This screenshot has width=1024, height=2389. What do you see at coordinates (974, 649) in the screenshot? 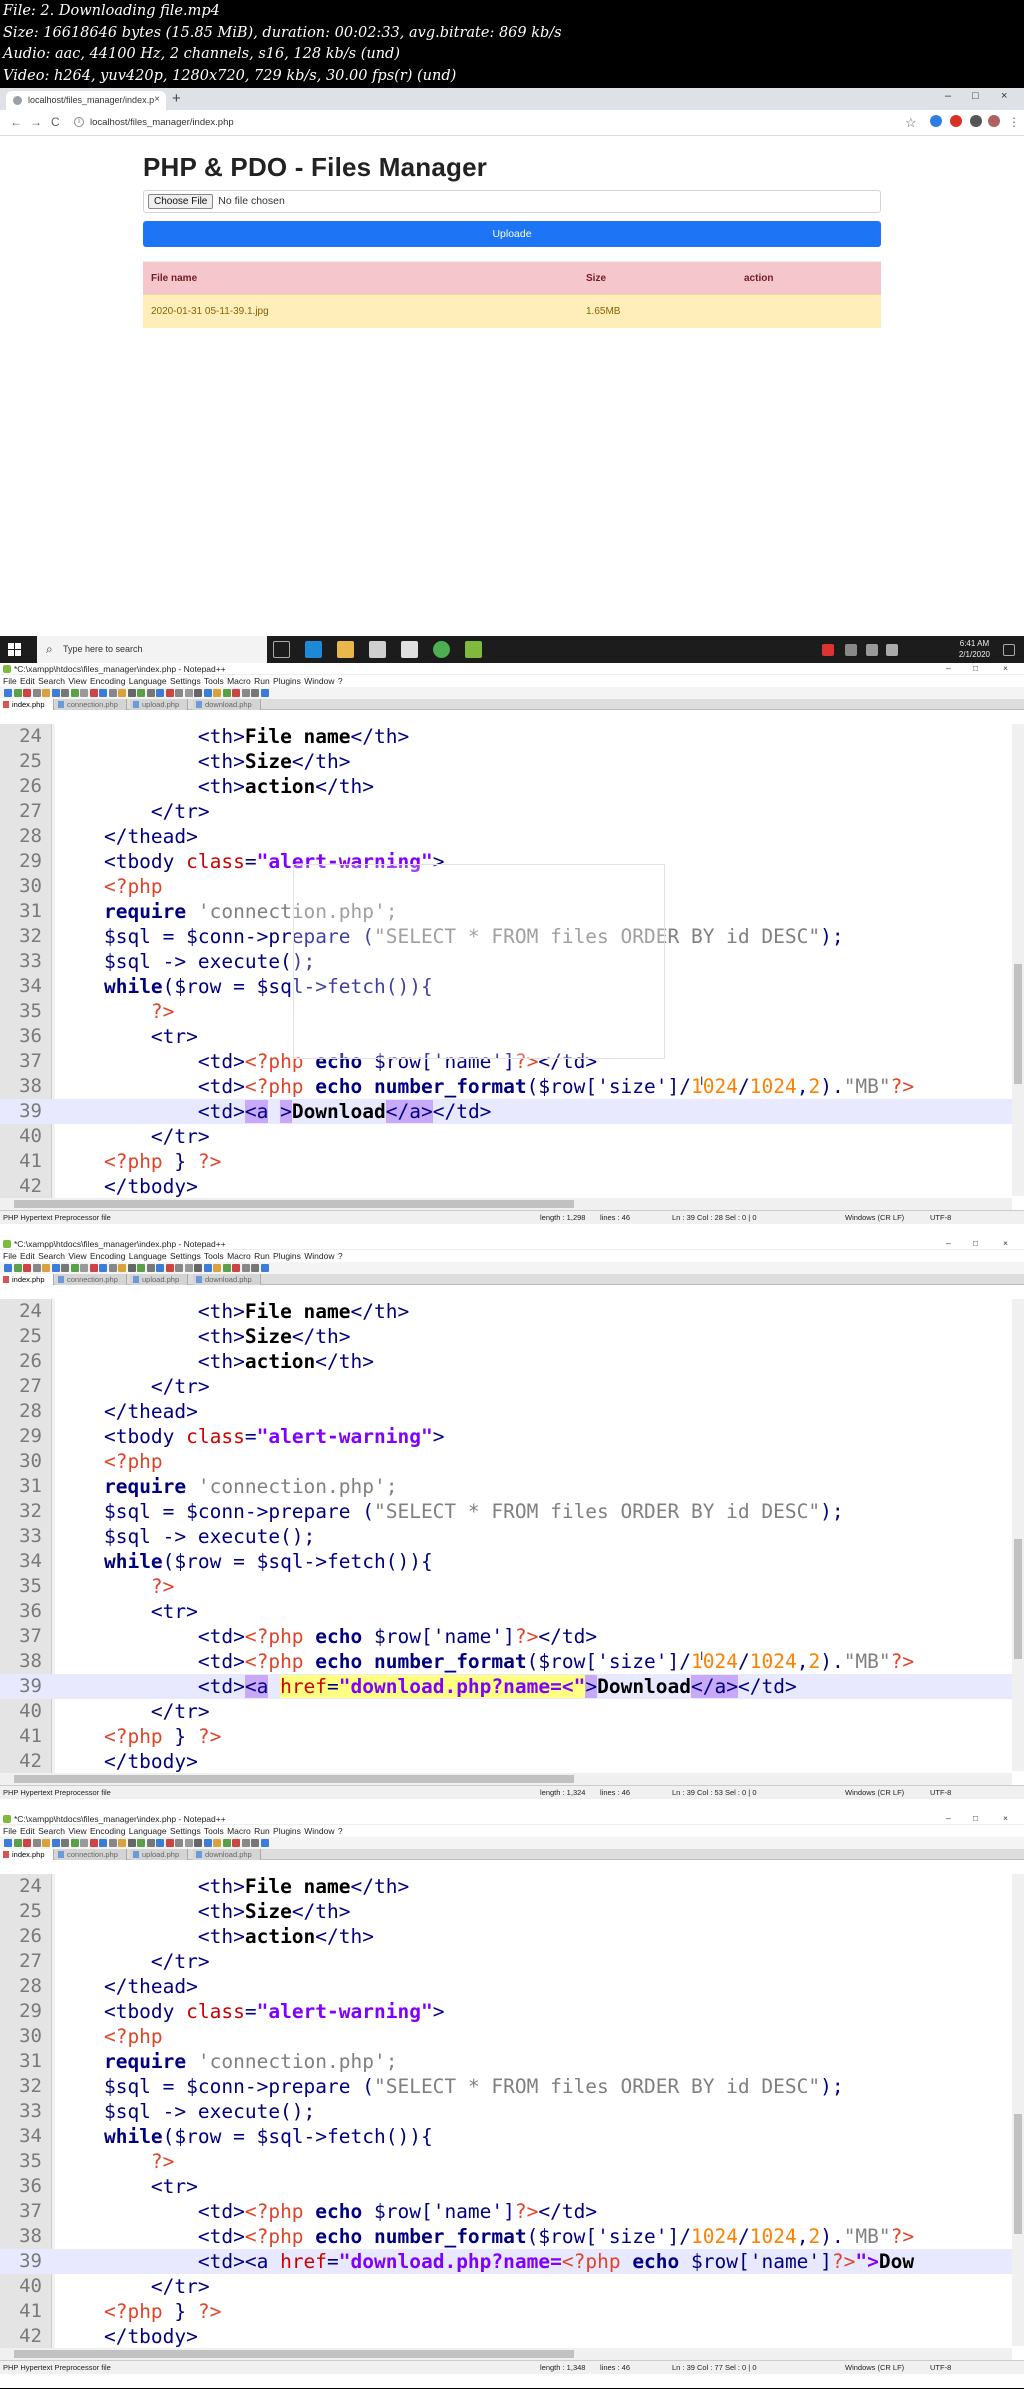
I see `taskbar-clock: 6:41 AM 2/1/2020` at bounding box center [974, 649].